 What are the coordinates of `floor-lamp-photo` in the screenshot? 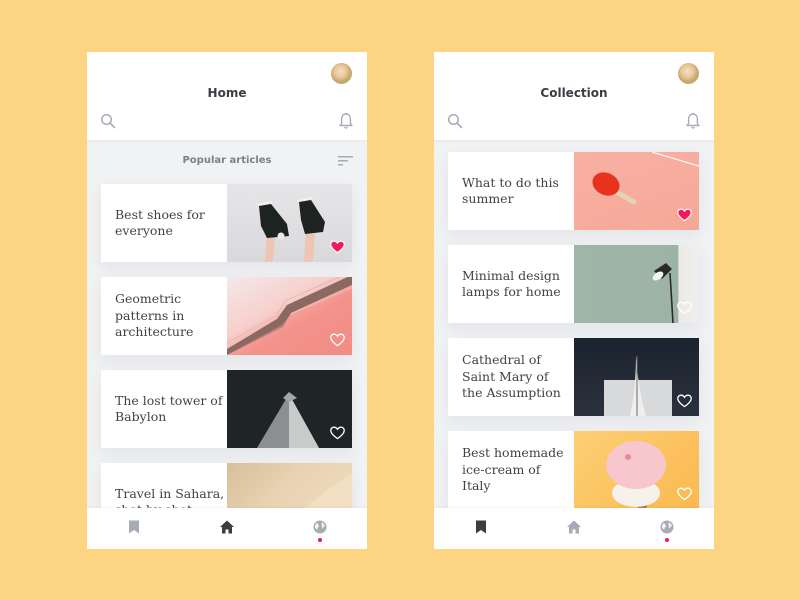 It's located at (636, 284).